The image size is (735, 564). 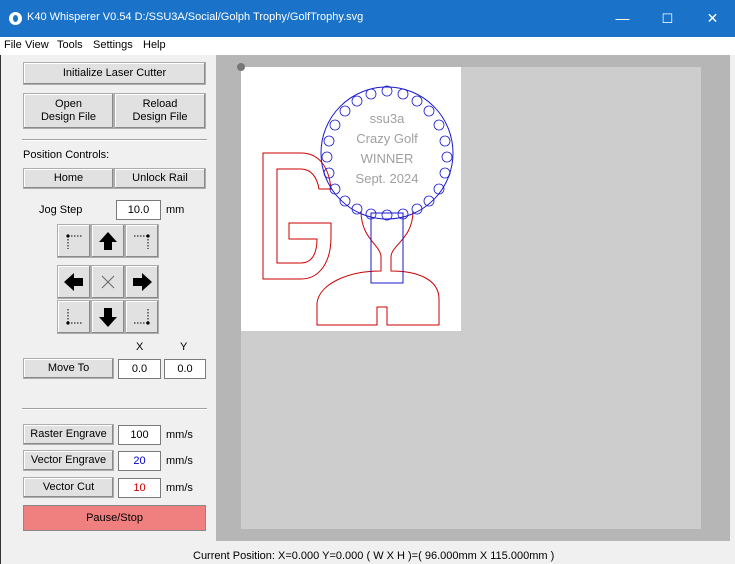 I want to click on initialize-laser-button: Initialize Laser Cutter, so click(x=114, y=73).